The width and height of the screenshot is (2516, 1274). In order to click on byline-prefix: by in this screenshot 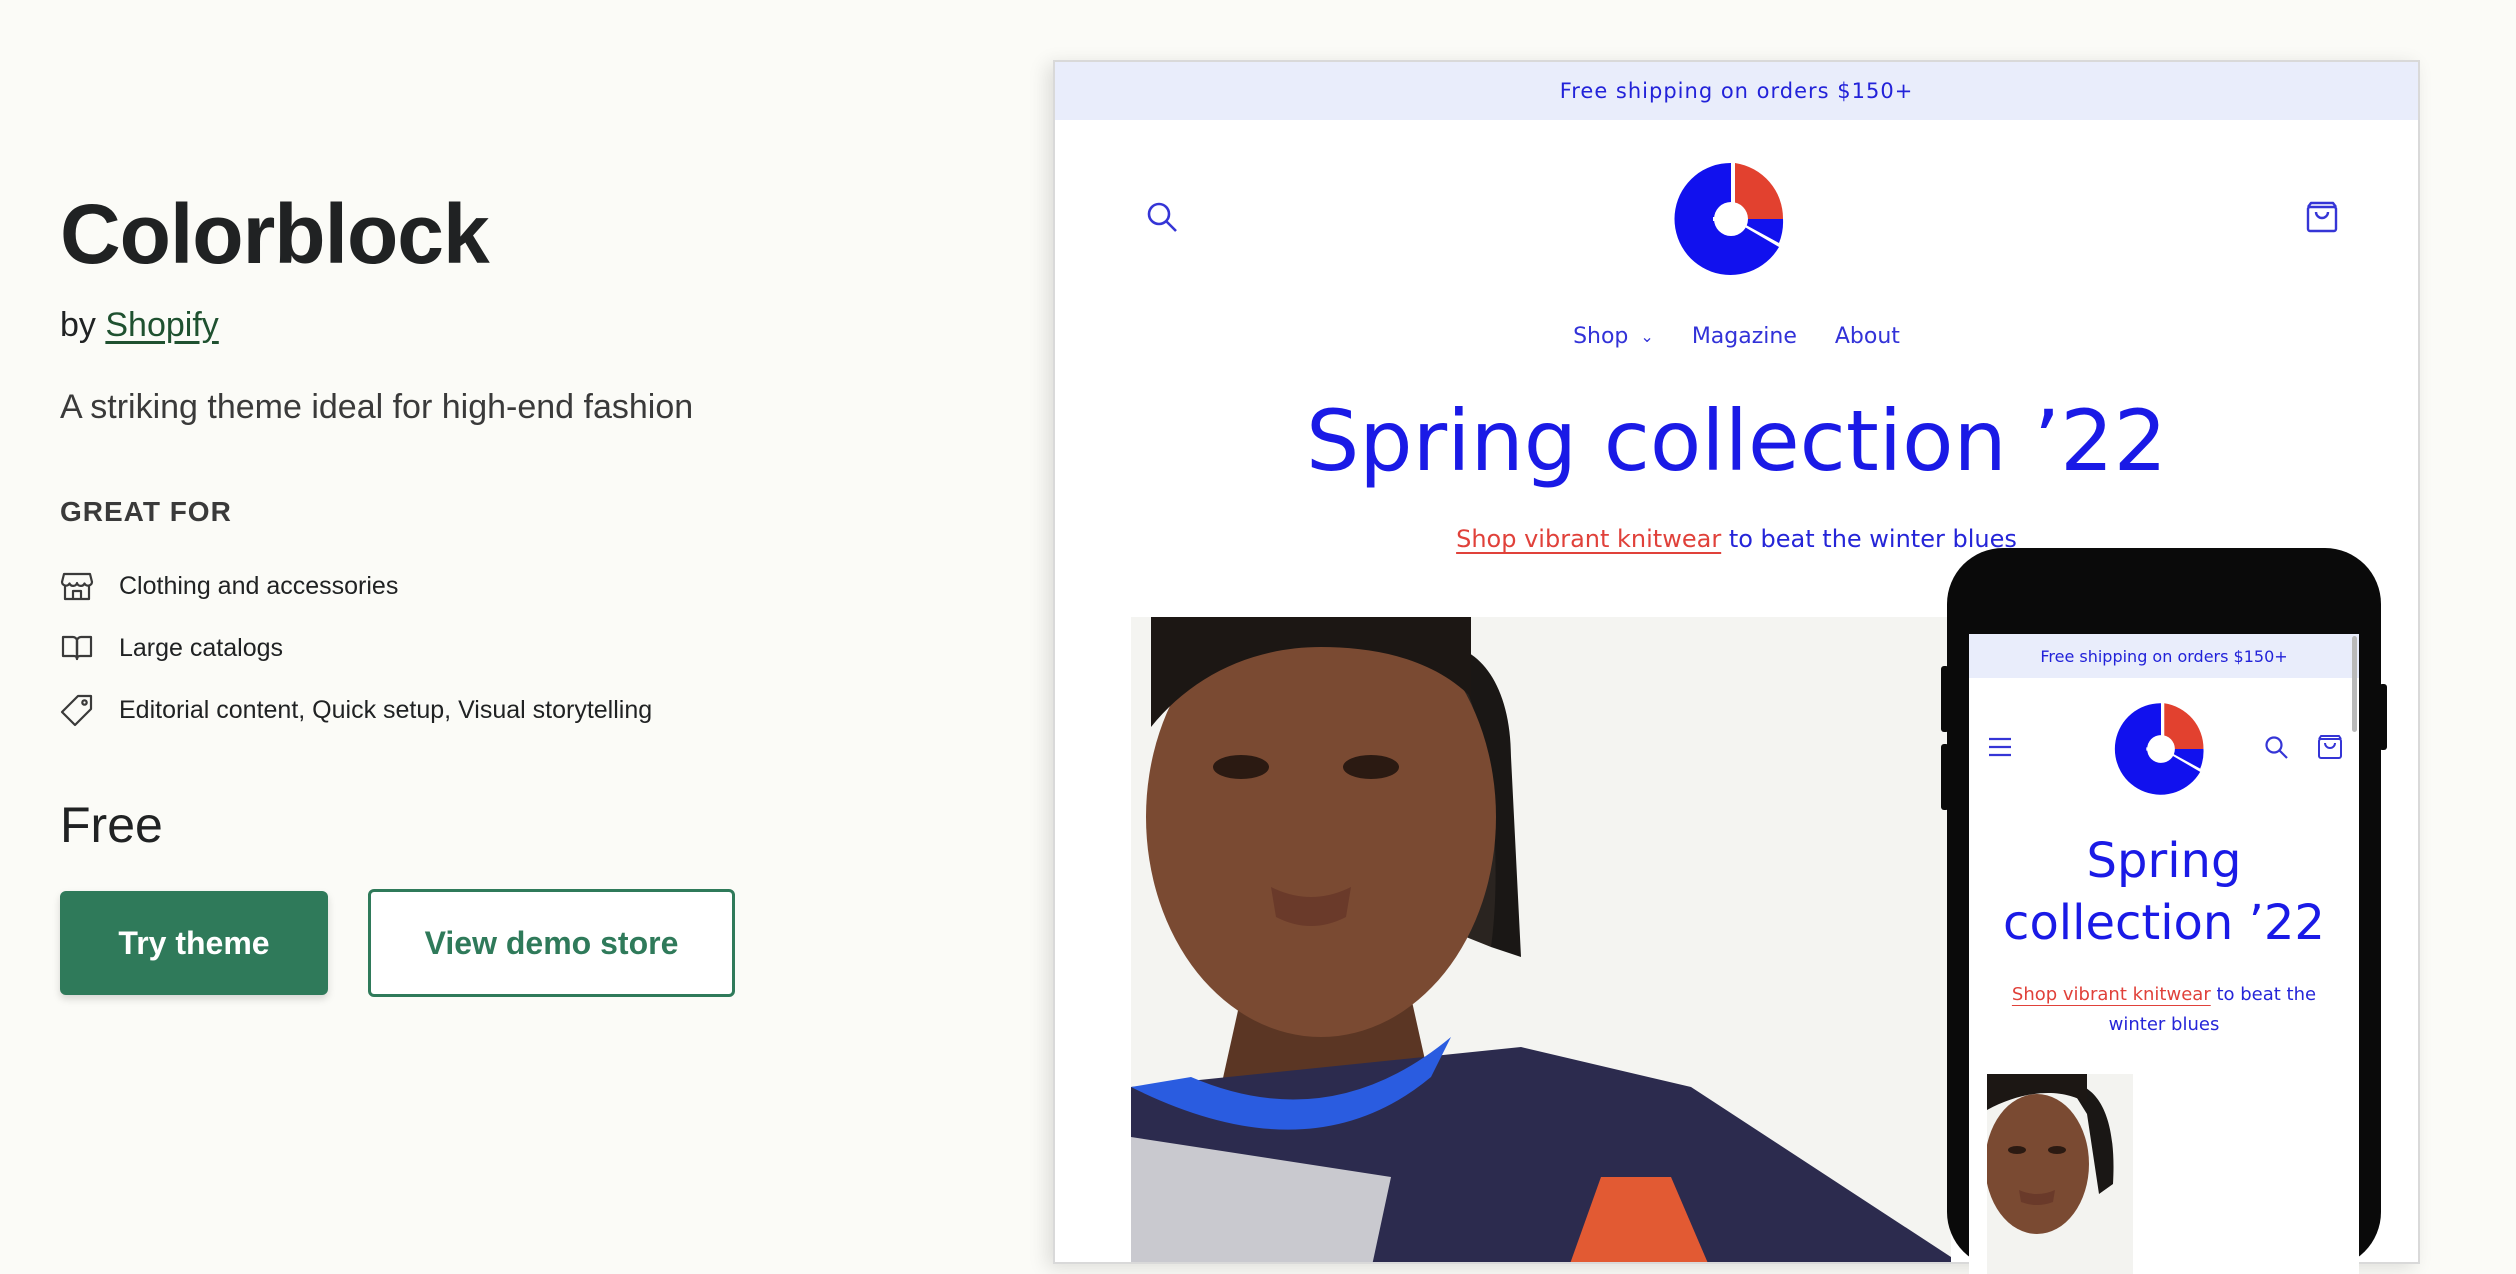, I will do `click(78, 325)`.